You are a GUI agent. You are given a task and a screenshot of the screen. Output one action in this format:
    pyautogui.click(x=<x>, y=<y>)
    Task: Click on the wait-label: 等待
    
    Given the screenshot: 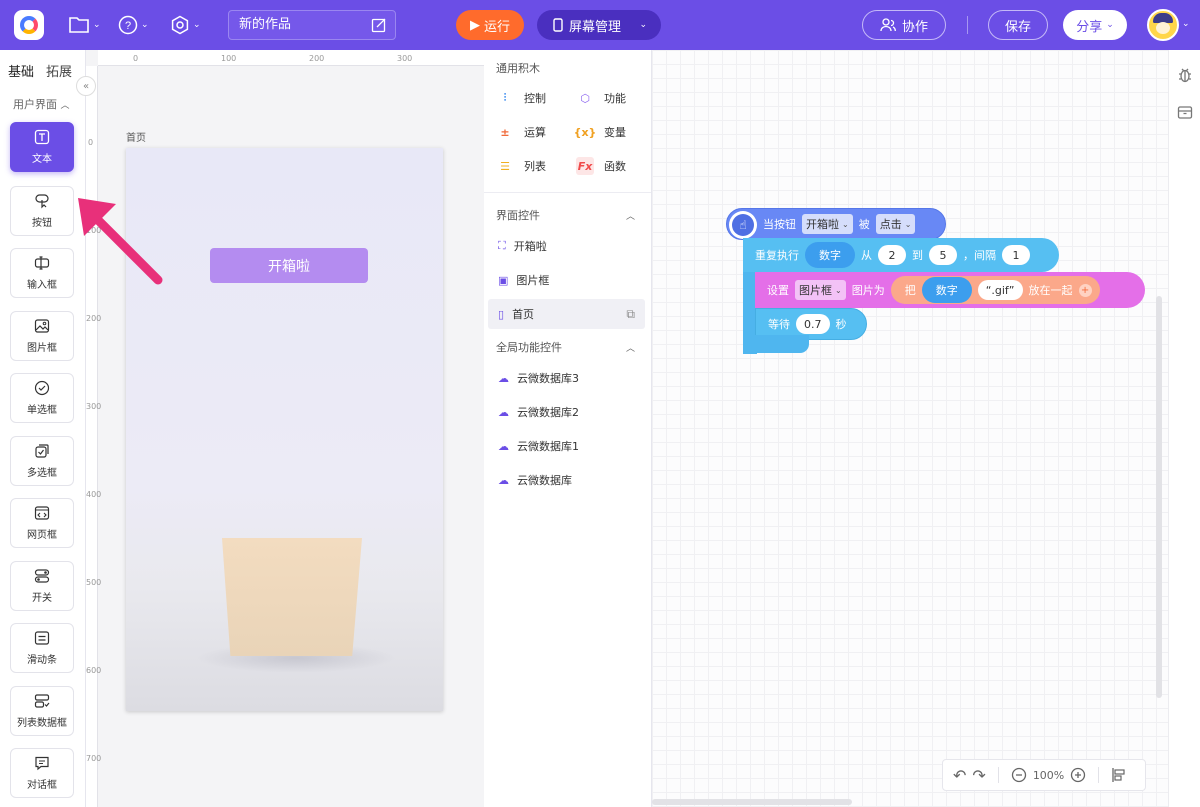 What is the action you would take?
    pyautogui.click(x=779, y=324)
    